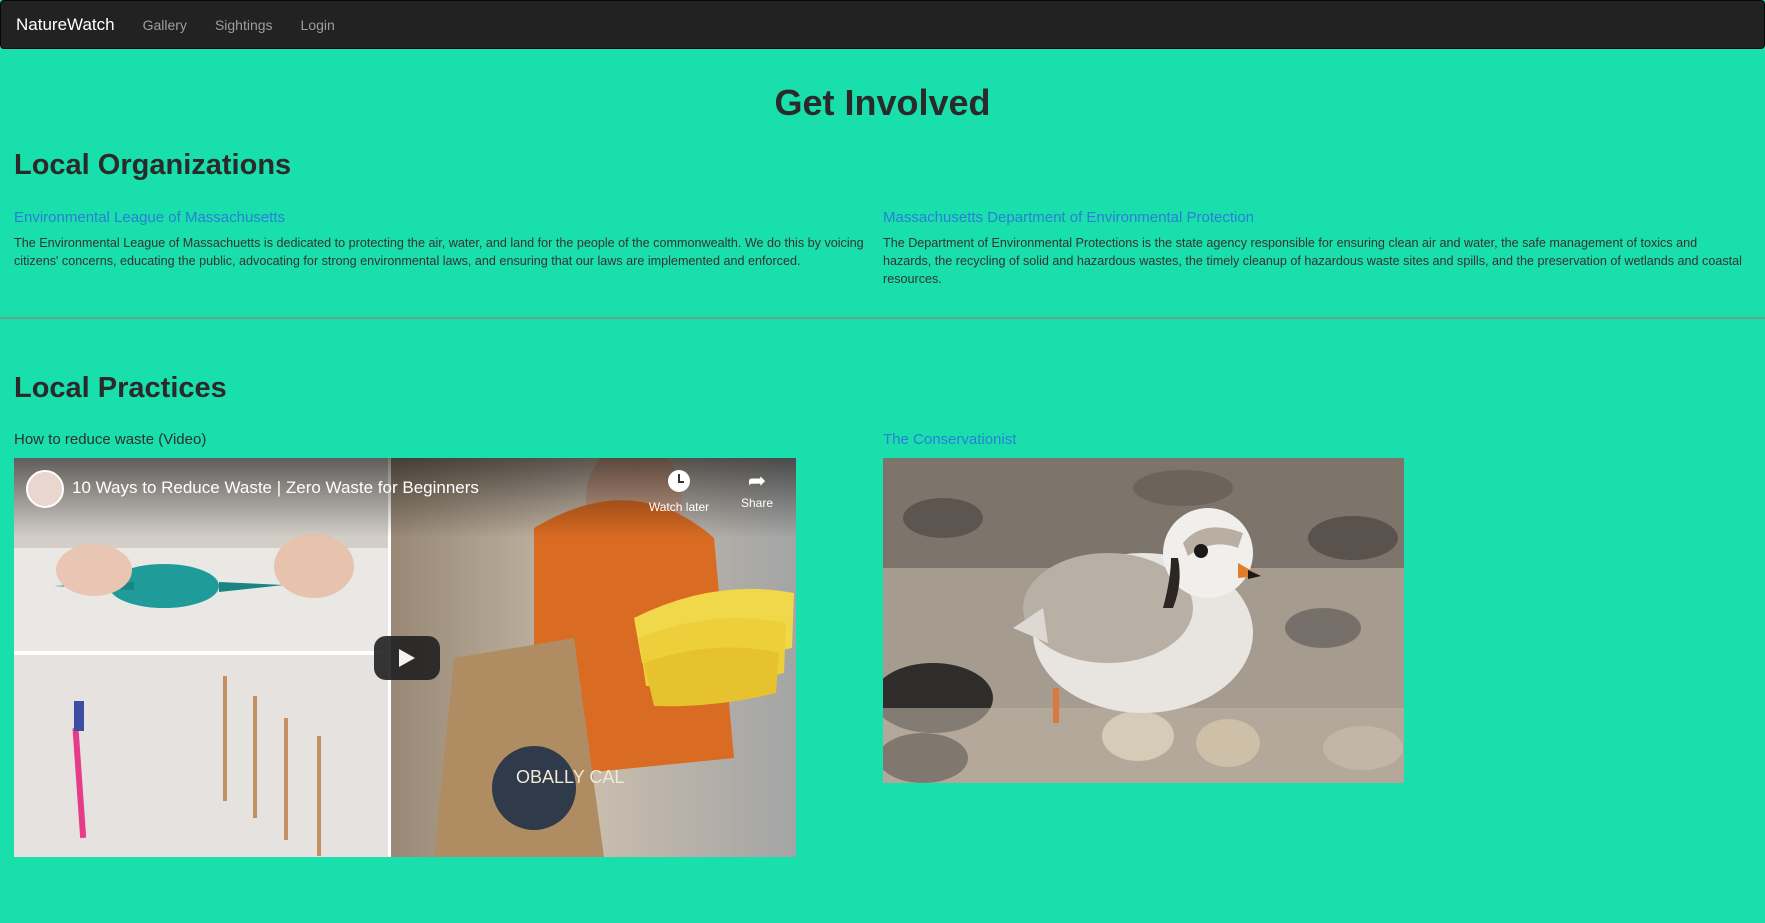 Image resolution: width=1765 pixels, height=923 pixels. I want to click on conservationist-image, so click(1143, 620).